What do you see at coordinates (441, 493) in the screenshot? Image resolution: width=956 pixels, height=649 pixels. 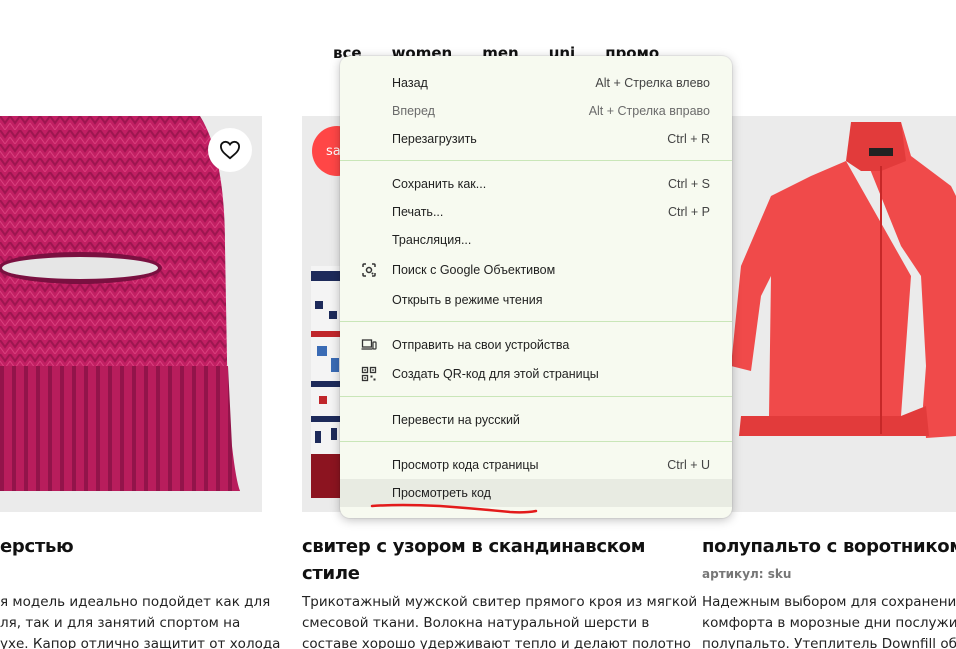 I see `menu-item-label: Просмотреть код` at bounding box center [441, 493].